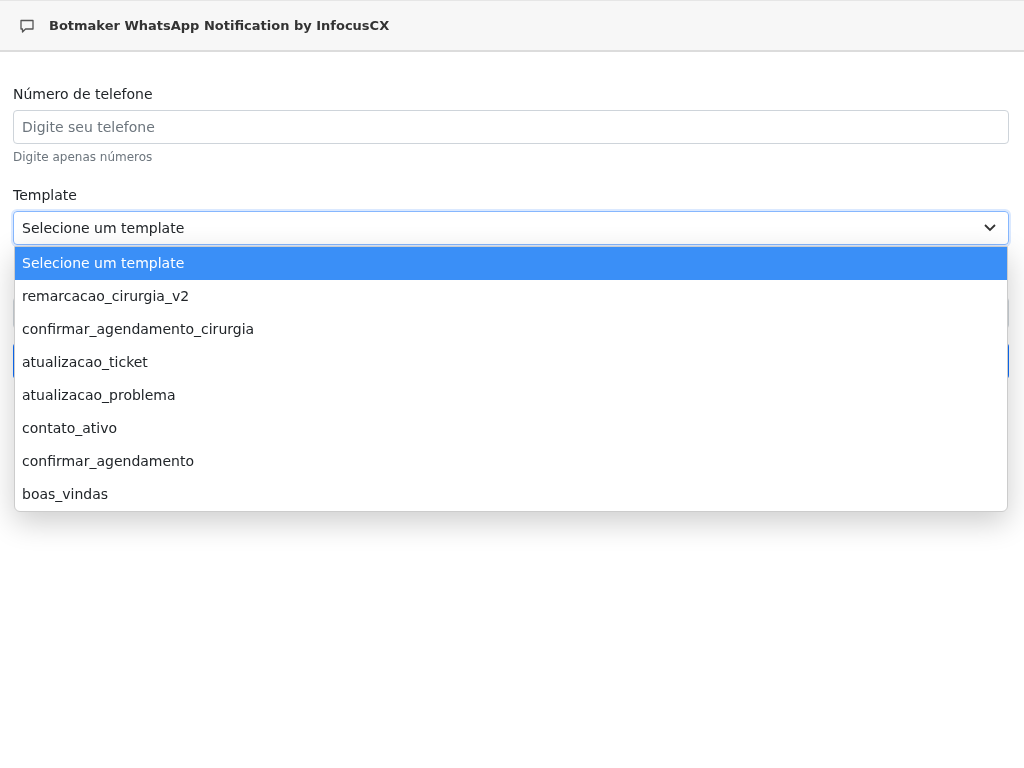  Describe the element at coordinates (45, 195) in the screenshot. I see `field-label: Template` at that location.